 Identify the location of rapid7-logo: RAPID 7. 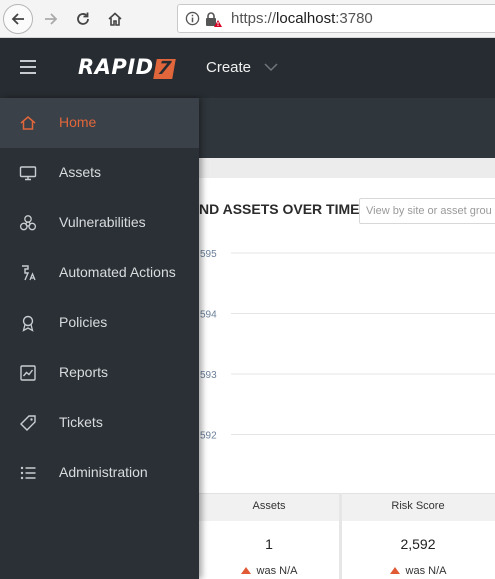
(127, 67).